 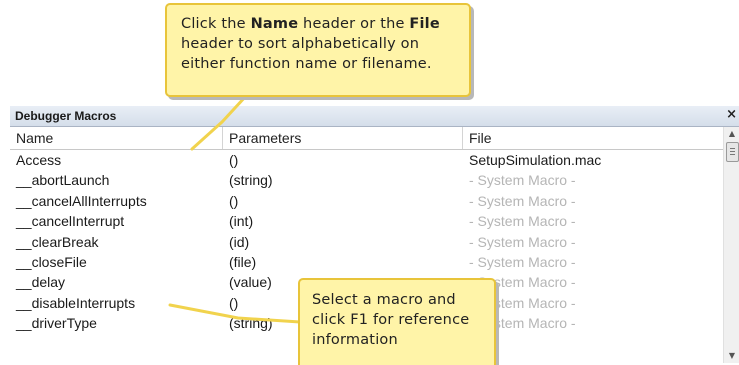 What do you see at coordinates (366, 221) in the screenshot?
I see `table-row: __cancelInterrupt (int) - System Macro -` at bounding box center [366, 221].